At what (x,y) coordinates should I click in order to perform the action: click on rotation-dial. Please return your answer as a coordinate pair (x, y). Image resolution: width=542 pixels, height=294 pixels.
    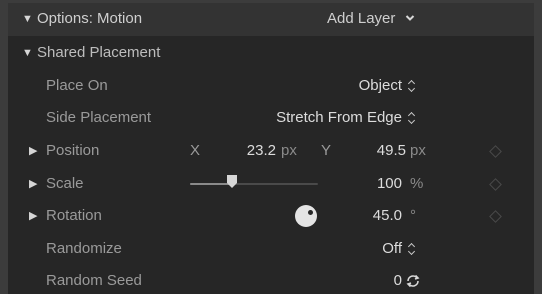
    Looking at the image, I should click on (306, 216).